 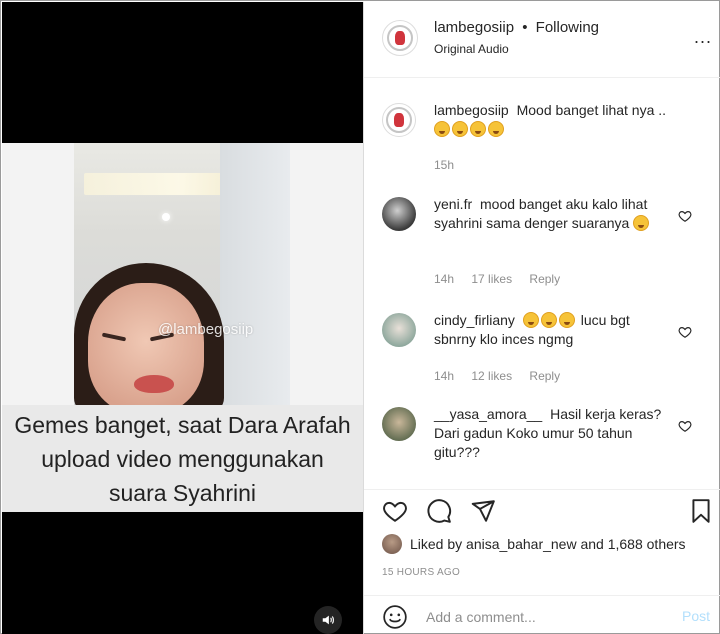 I want to click on add-comment-bar: Post, so click(x=542, y=614).